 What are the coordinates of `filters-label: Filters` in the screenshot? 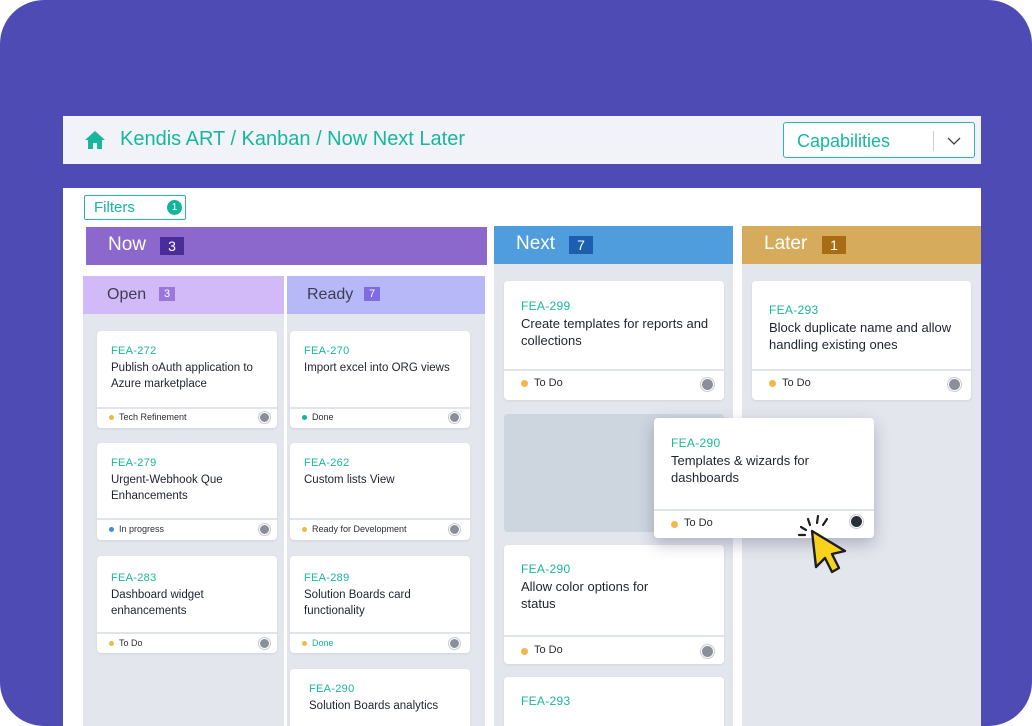 It's located at (114, 207).